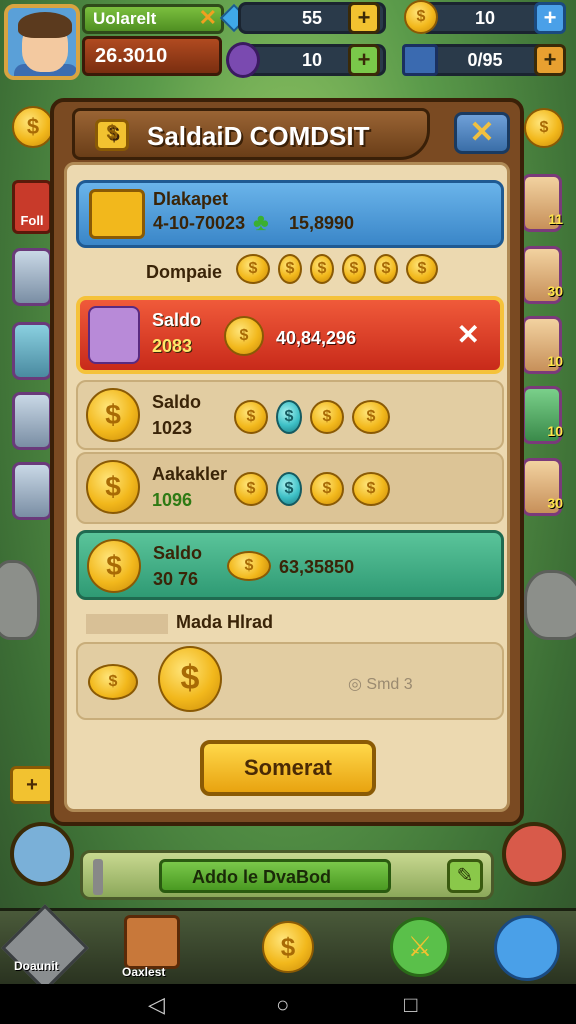 The height and width of the screenshot is (1024, 576). I want to click on purple-bag-icon, so click(243, 60).